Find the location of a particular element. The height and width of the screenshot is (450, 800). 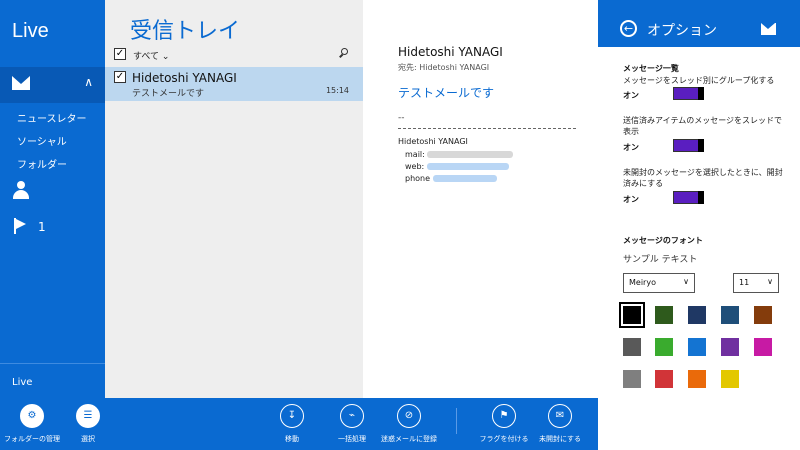

message-row: ✓ Hidetoshi YANAGI テストメールです 15:14 is located at coordinates (234, 84).